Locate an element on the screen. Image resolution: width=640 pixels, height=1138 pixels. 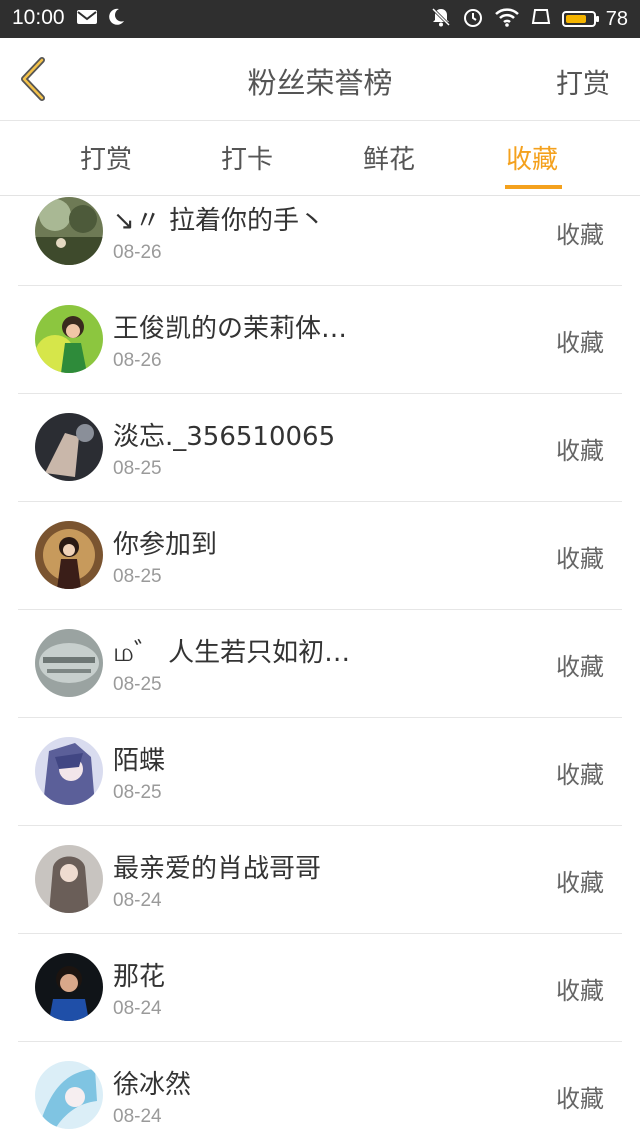
list-item: 淡忘._356510065 08-25 收藏 is located at coordinates (320, 448).